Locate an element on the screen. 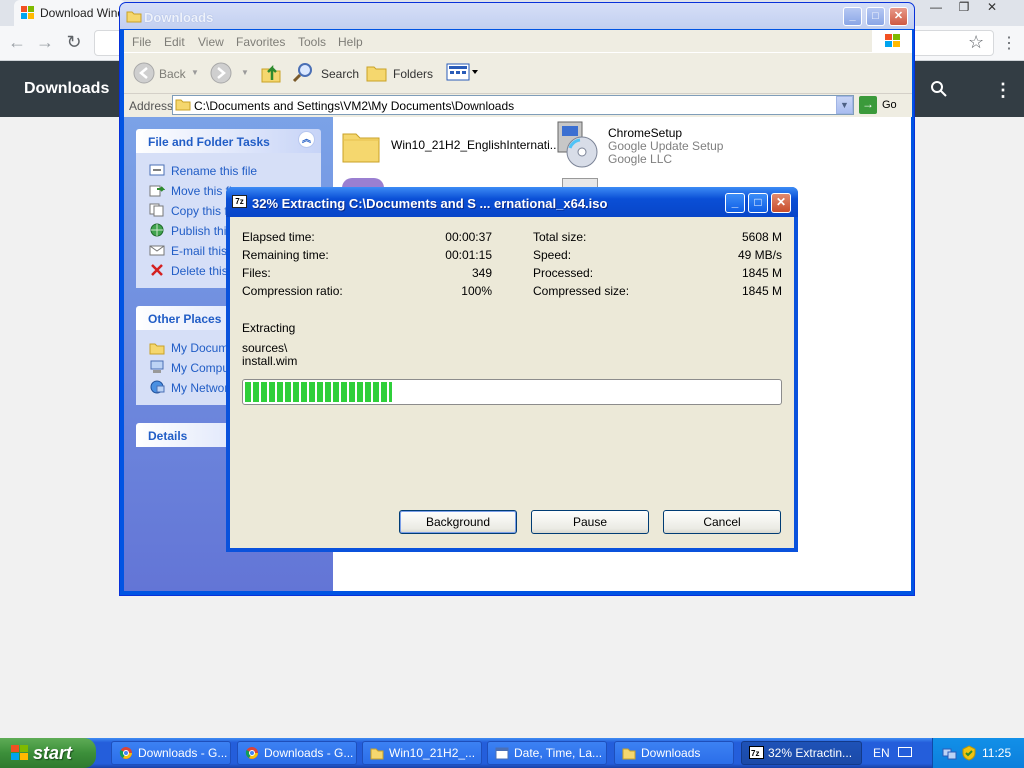  forward-icon is located at coordinates (221, 73).